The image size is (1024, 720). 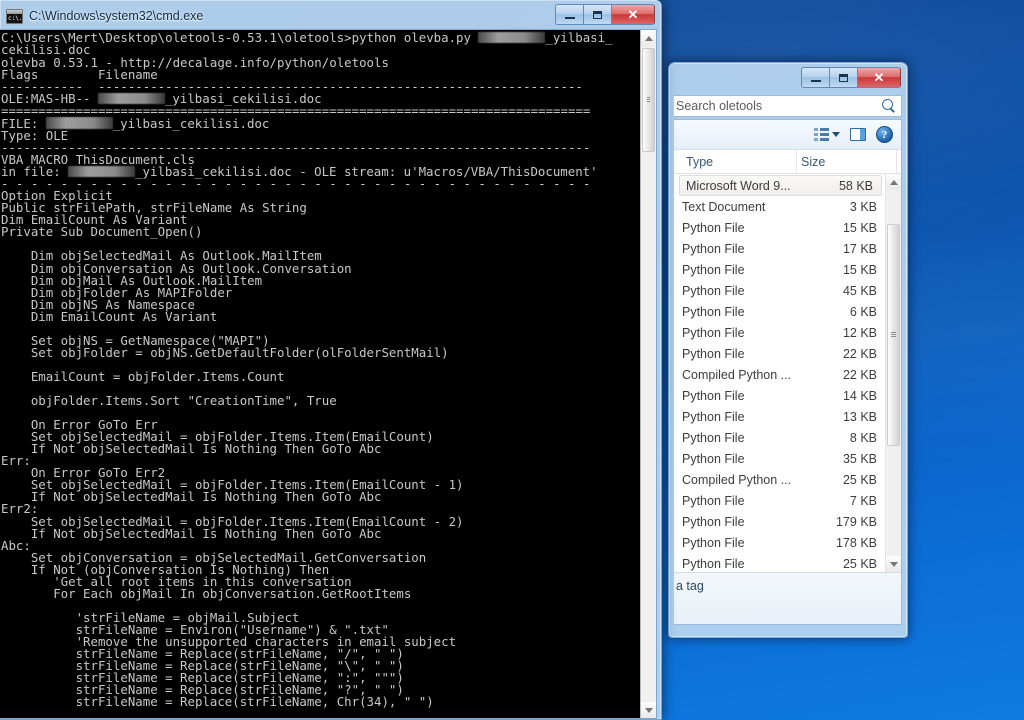 What do you see at coordinates (863, 437) in the screenshot?
I see `cell-size: 8 KB` at bounding box center [863, 437].